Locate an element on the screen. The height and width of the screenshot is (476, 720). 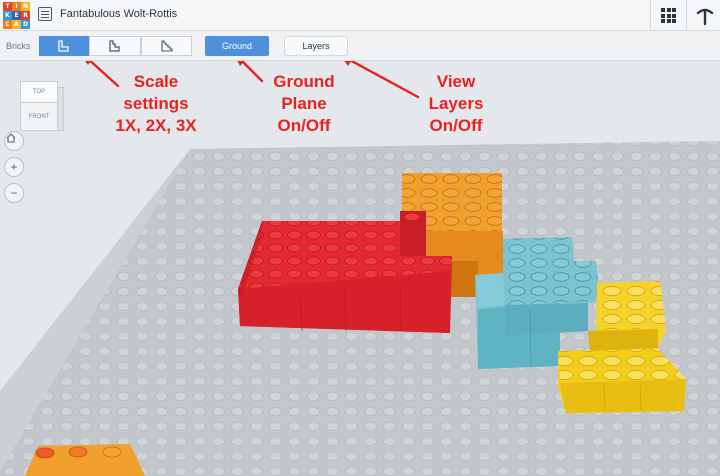
grid-icon is located at coordinates (668, 15).